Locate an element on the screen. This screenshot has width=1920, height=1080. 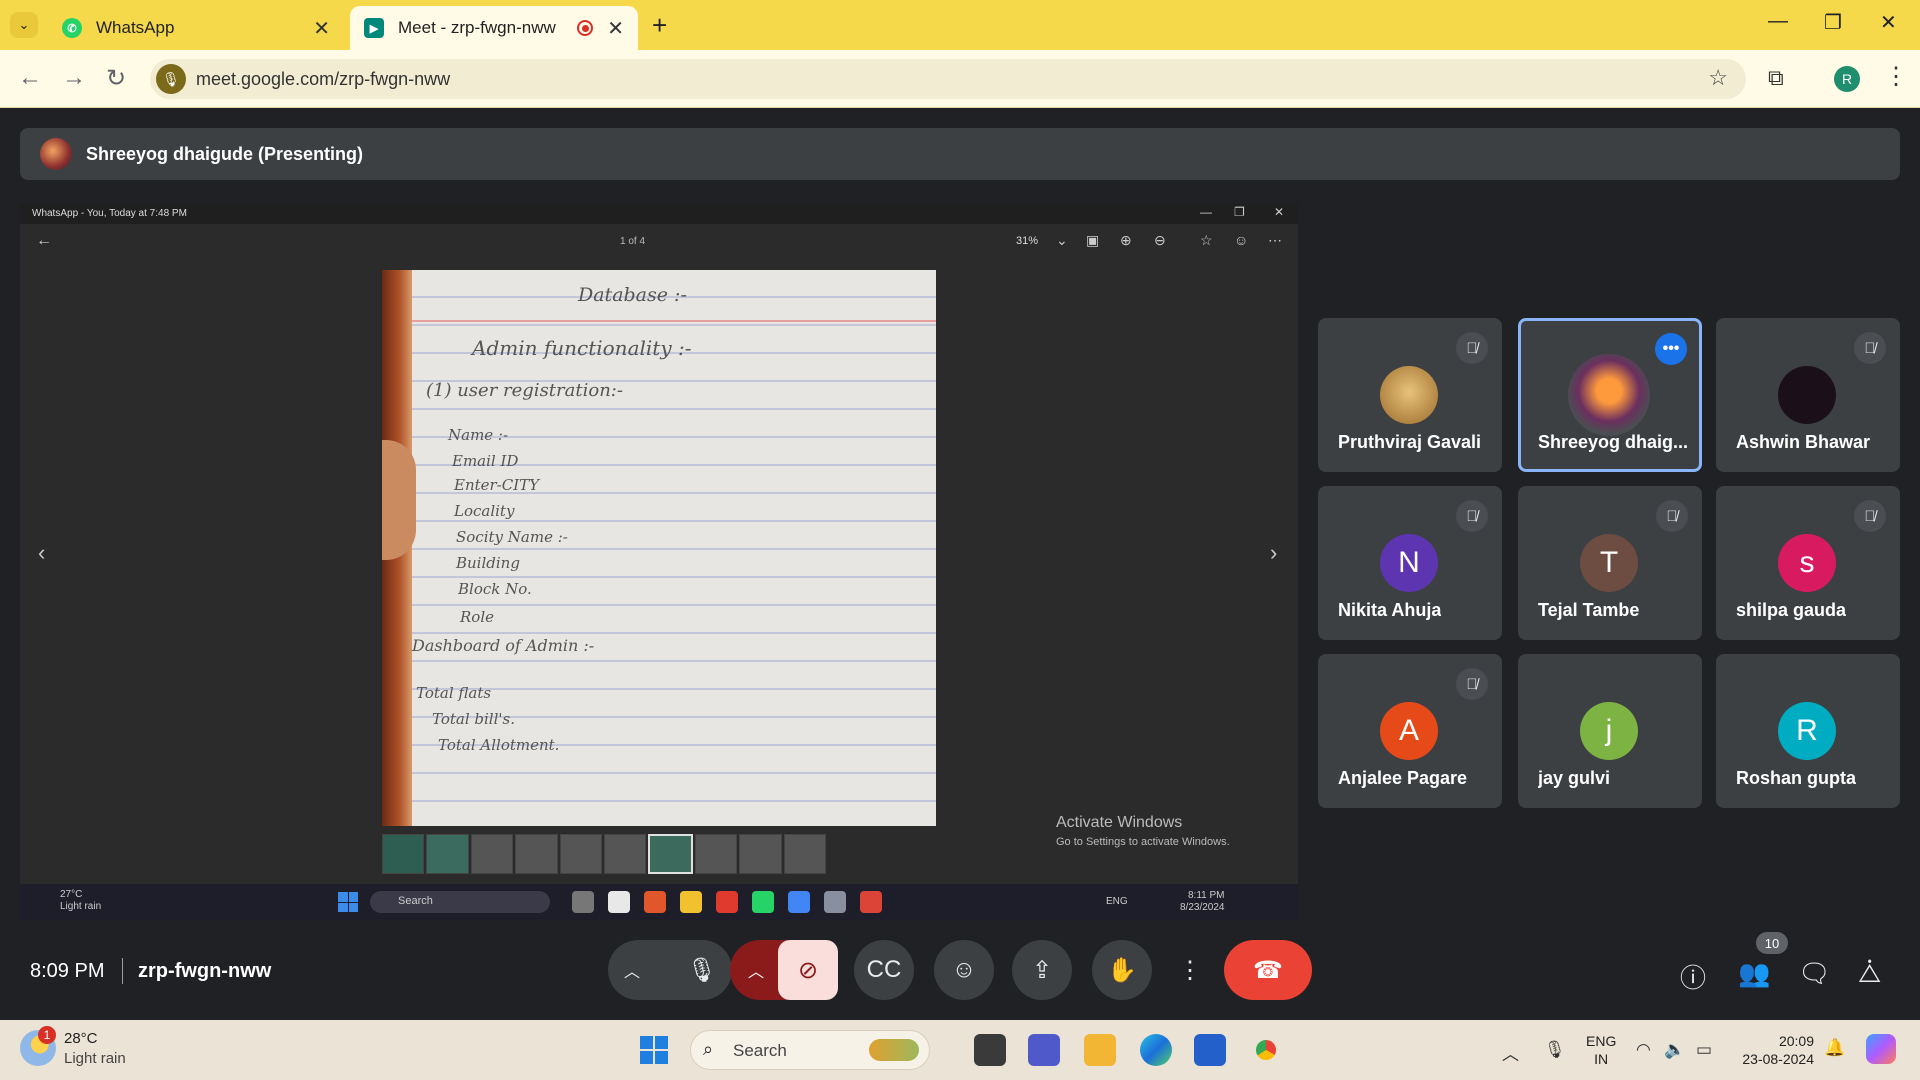
shared-start-icon is located at coordinates (348, 902).